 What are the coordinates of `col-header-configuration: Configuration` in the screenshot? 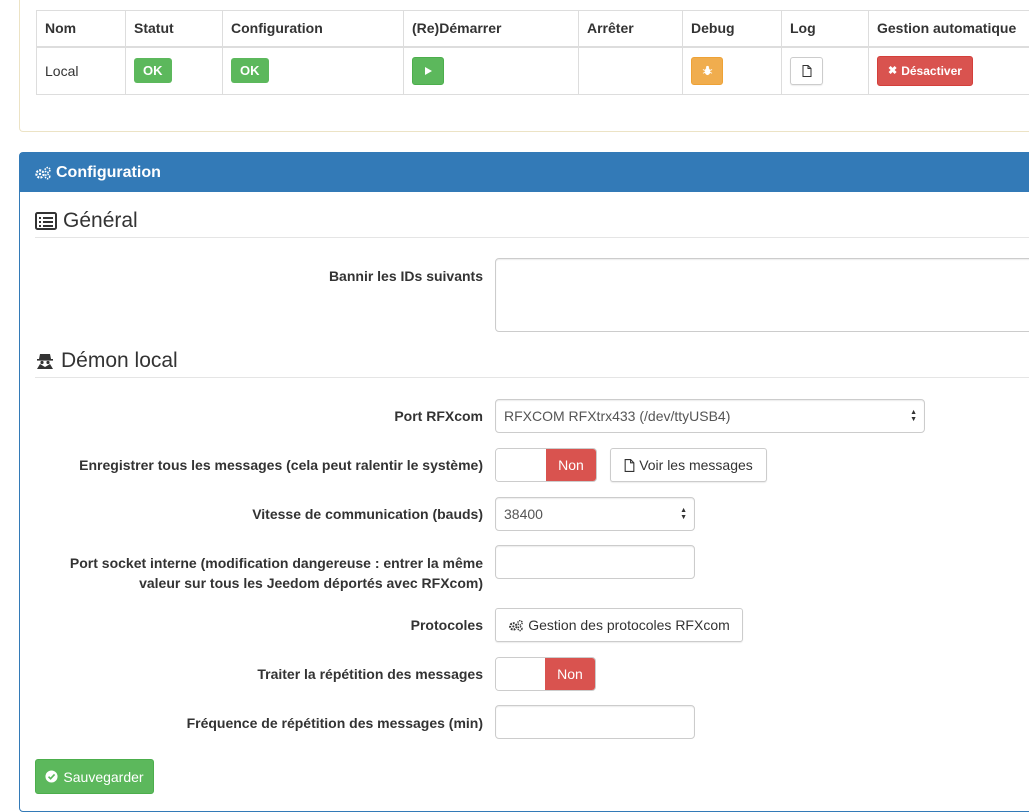 It's located at (313, 29).